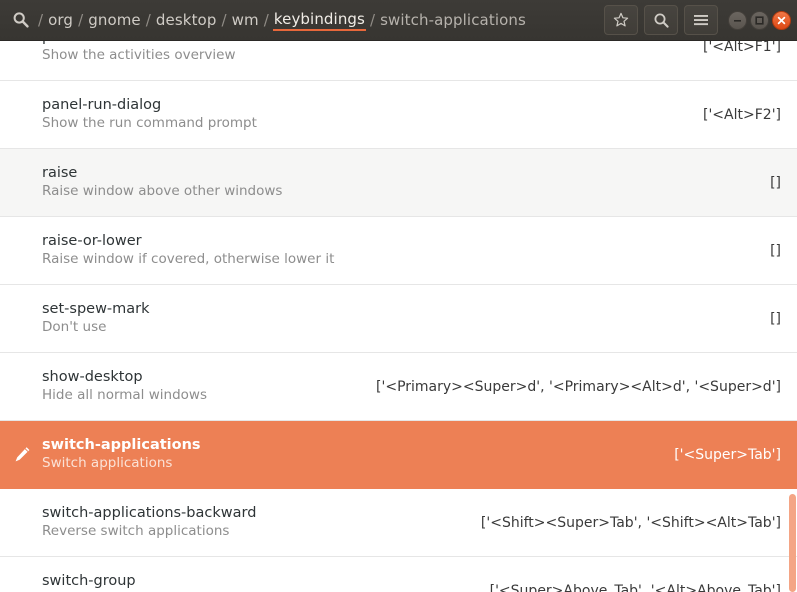  What do you see at coordinates (149, 123) in the screenshot?
I see `setting-description: Show the run command prompt` at bounding box center [149, 123].